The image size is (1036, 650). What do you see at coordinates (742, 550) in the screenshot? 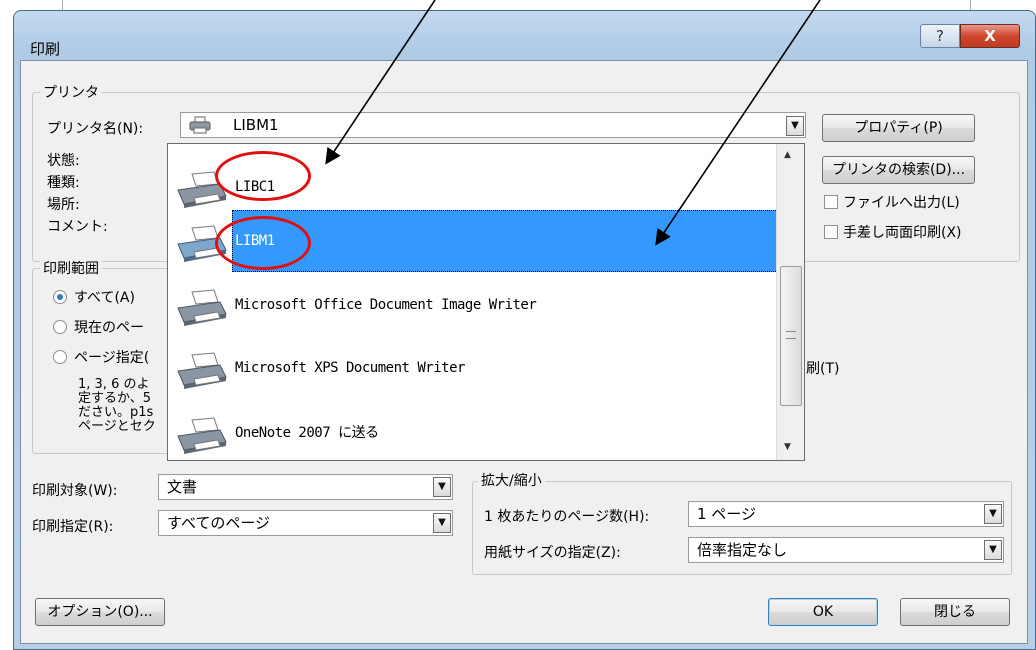
I see `paper-size-value: 倍率指定なし` at bounding box center [742, 550].